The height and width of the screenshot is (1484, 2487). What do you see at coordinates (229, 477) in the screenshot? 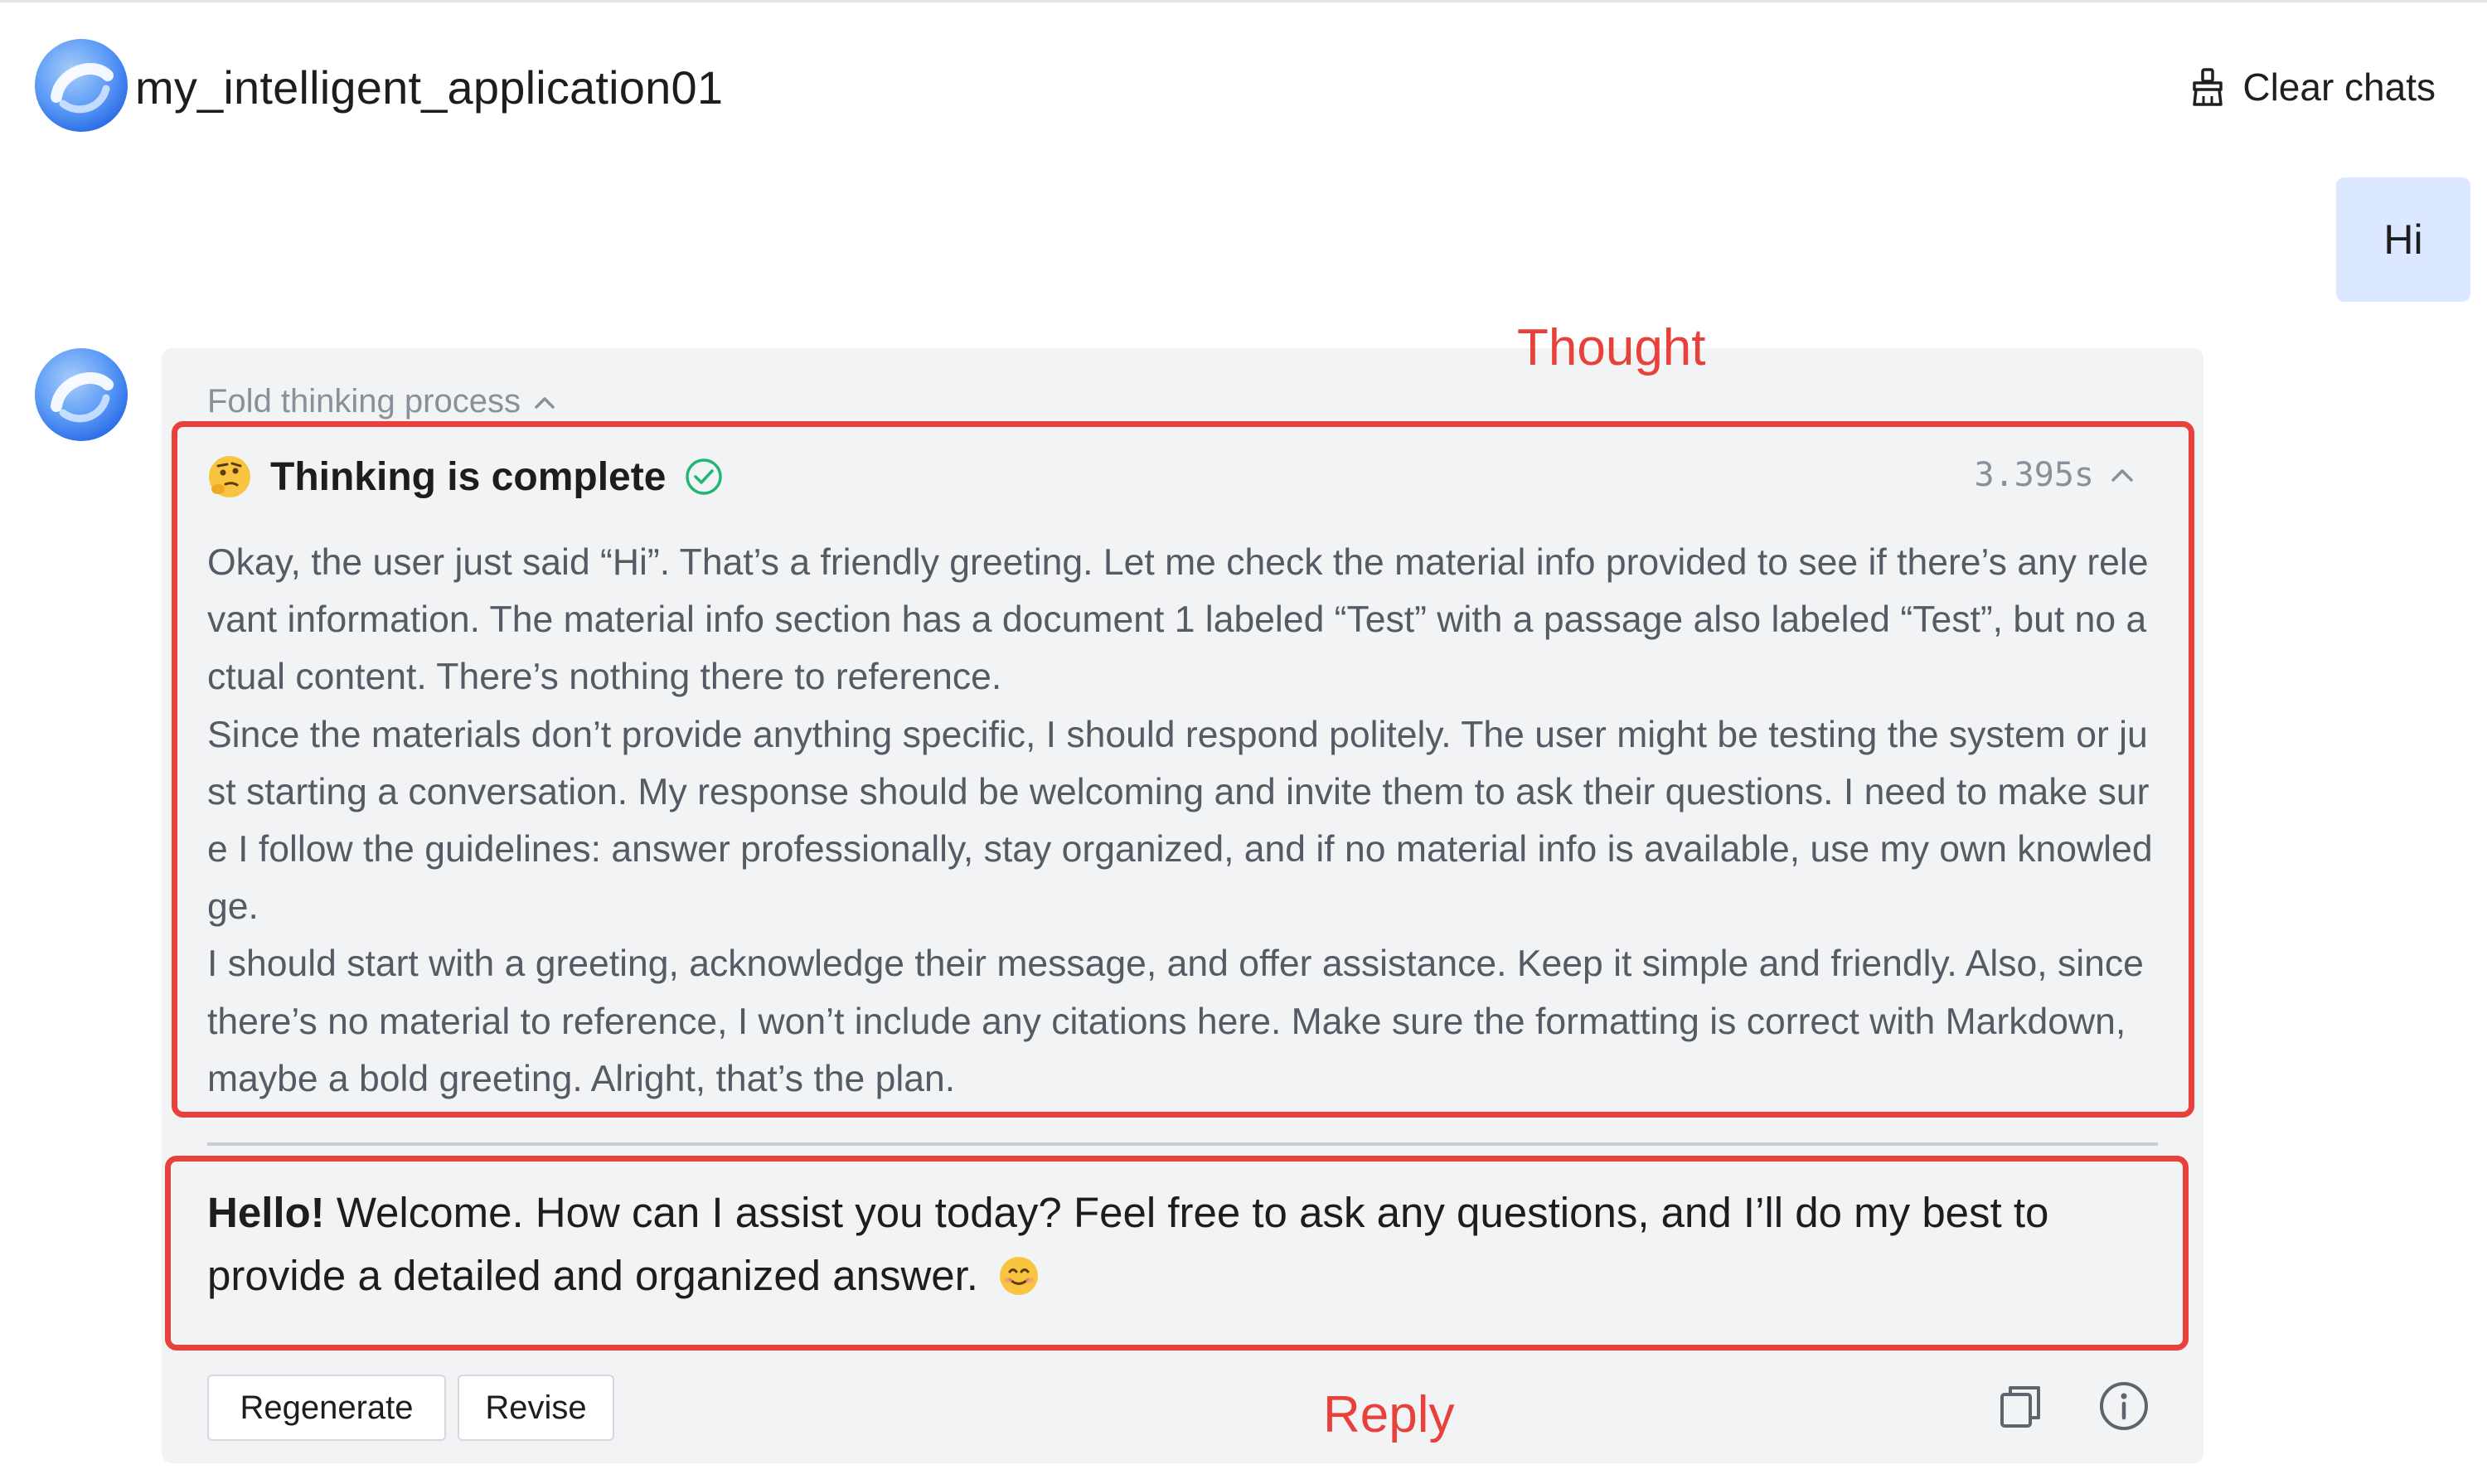
I see `thinking-face-emoji` at bounding box center [229, 477].